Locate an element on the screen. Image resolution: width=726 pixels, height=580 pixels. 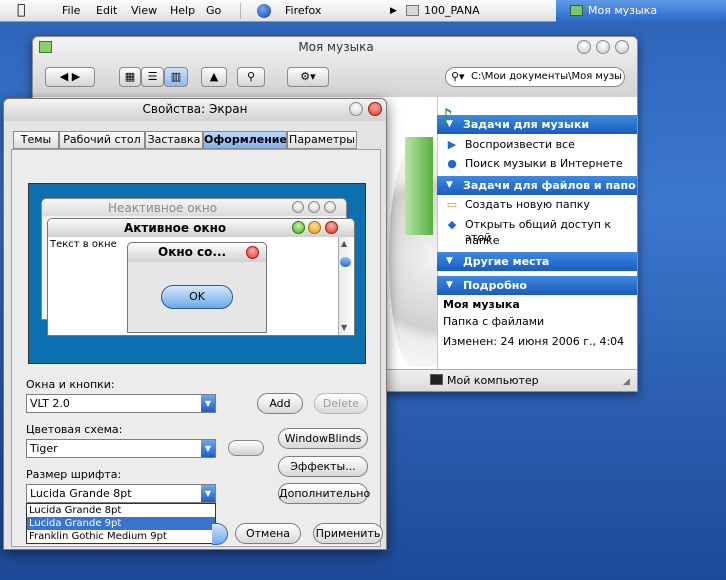
computer-icon is located at coordinates (436, 379).